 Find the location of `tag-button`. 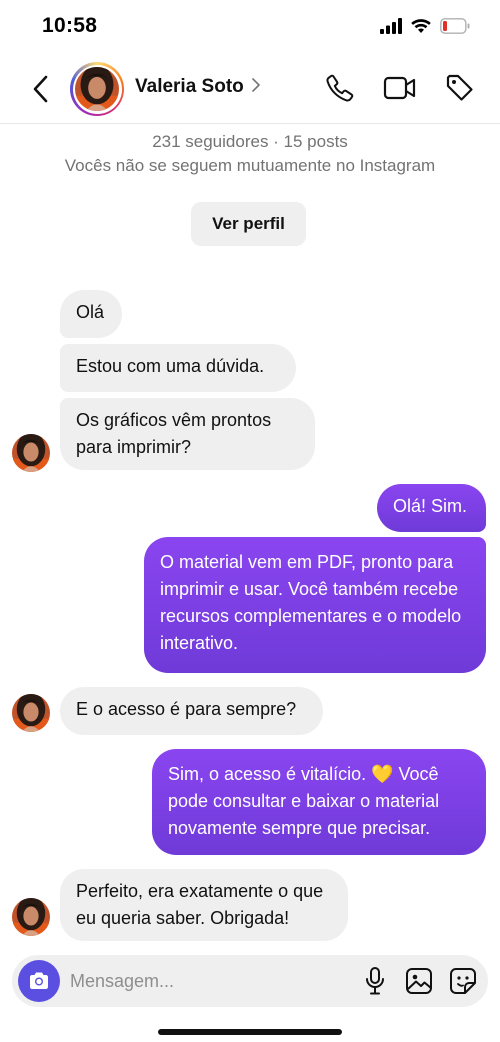

tag-button is located at coordinates (460, 88).